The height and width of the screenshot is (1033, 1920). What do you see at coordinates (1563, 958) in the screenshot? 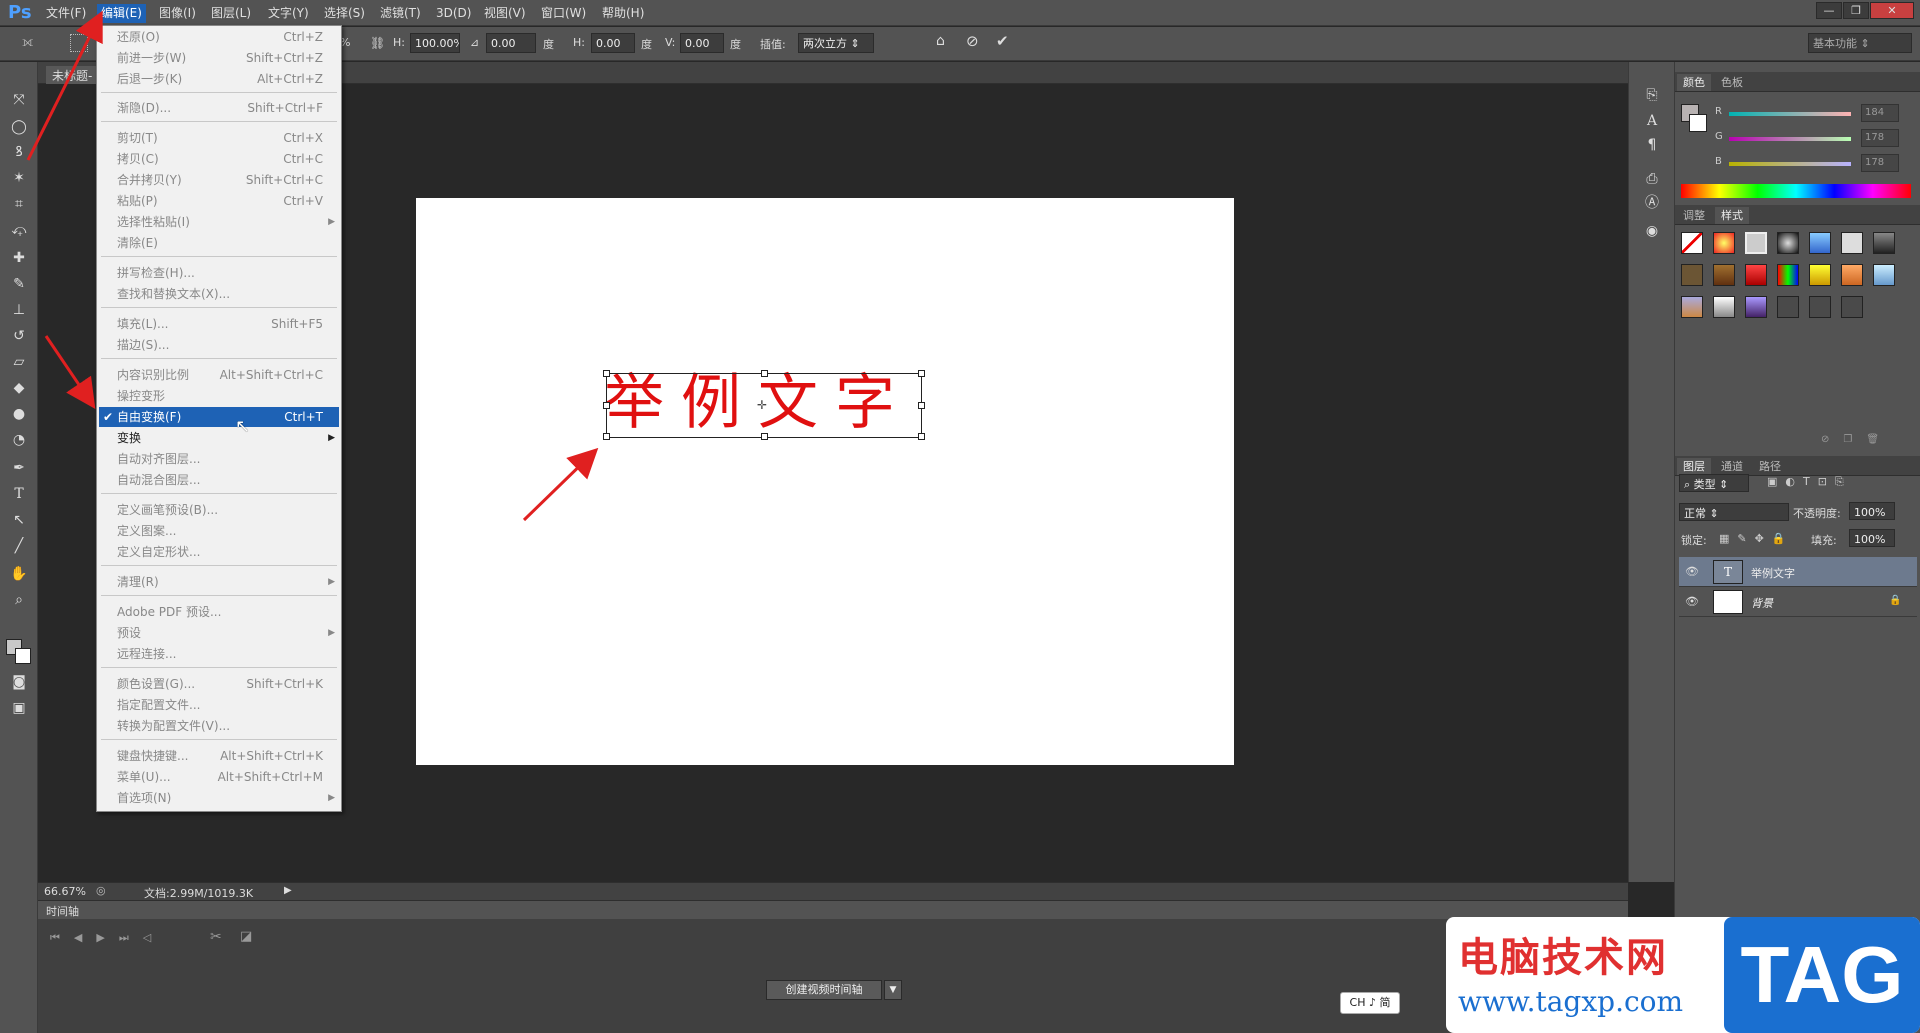
I see `watermark-title: 电脑技术网` at bounding box center [1563, 958].